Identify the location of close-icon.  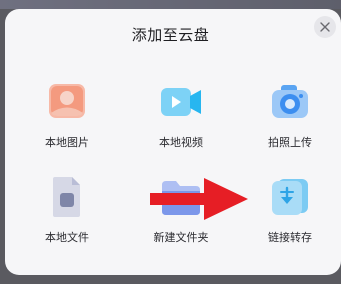
(325, 27).